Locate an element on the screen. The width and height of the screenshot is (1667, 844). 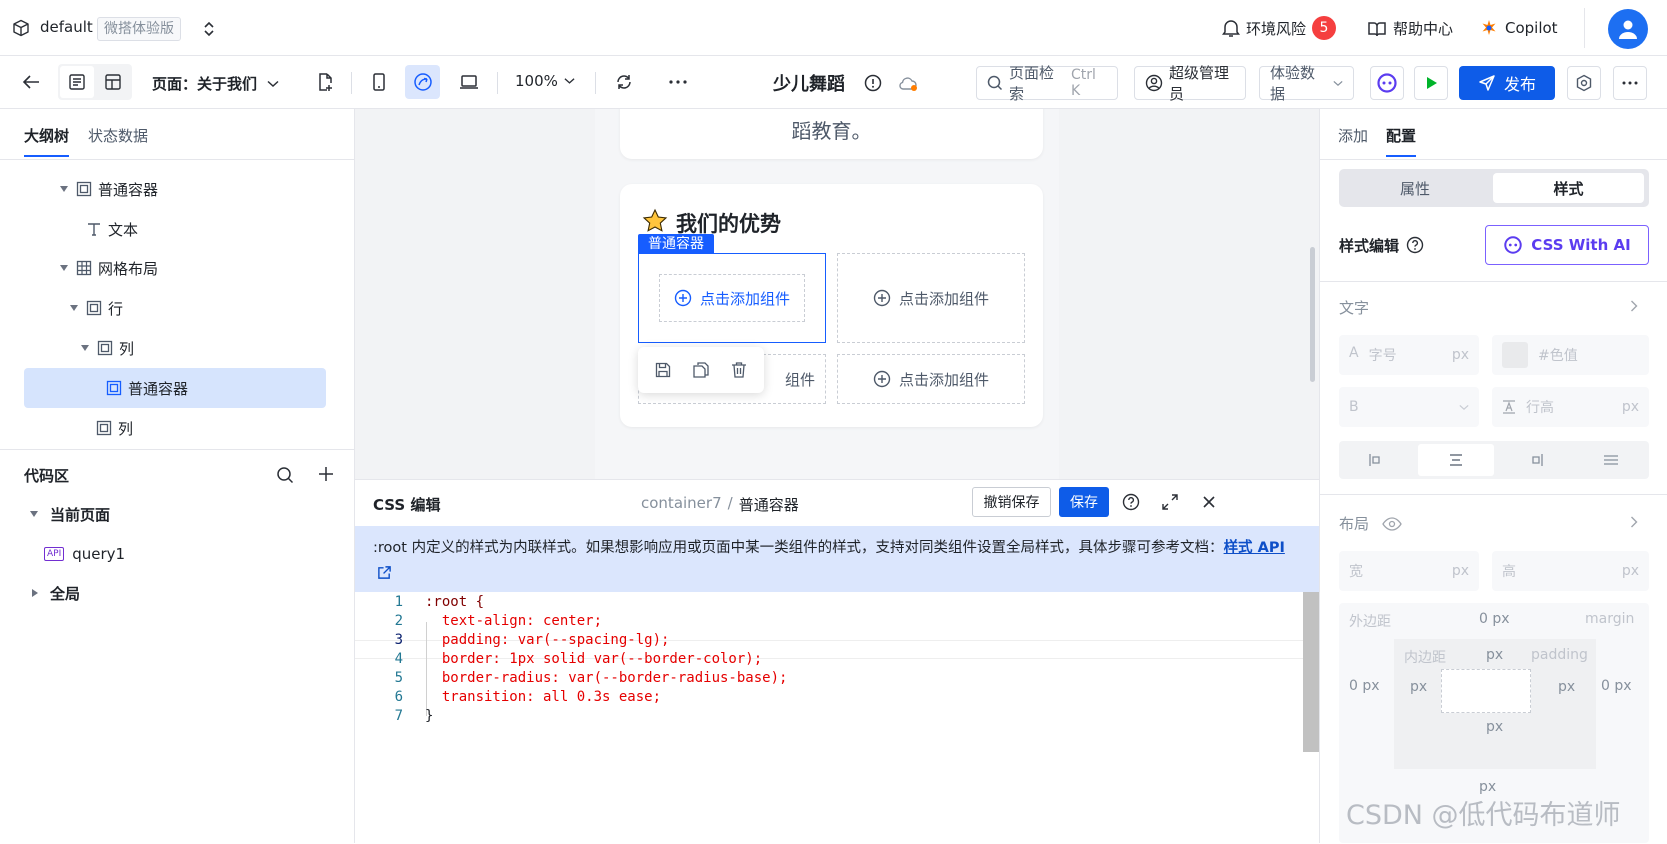
expand-icon is located at coordinates (1170, 502).